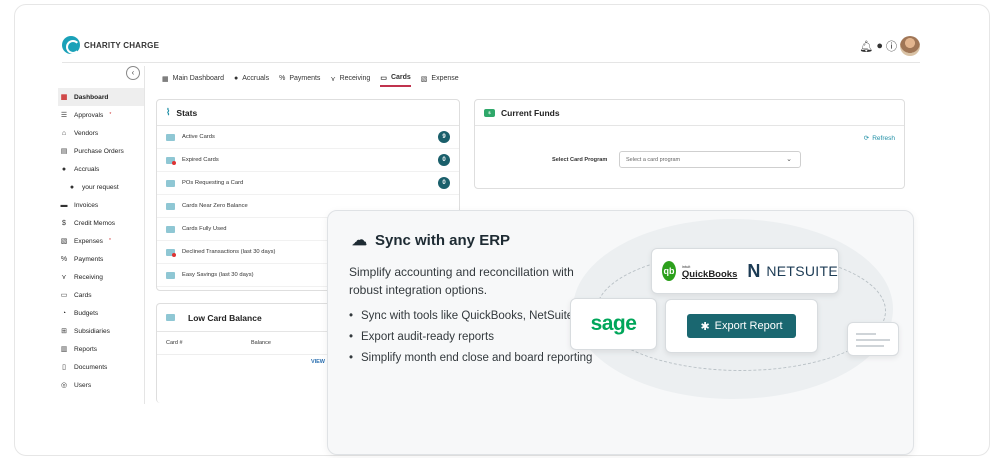 This screenshot has width=1004, height=458. I want to click on tab-cards: ▭ Cards, so click(395, 80).